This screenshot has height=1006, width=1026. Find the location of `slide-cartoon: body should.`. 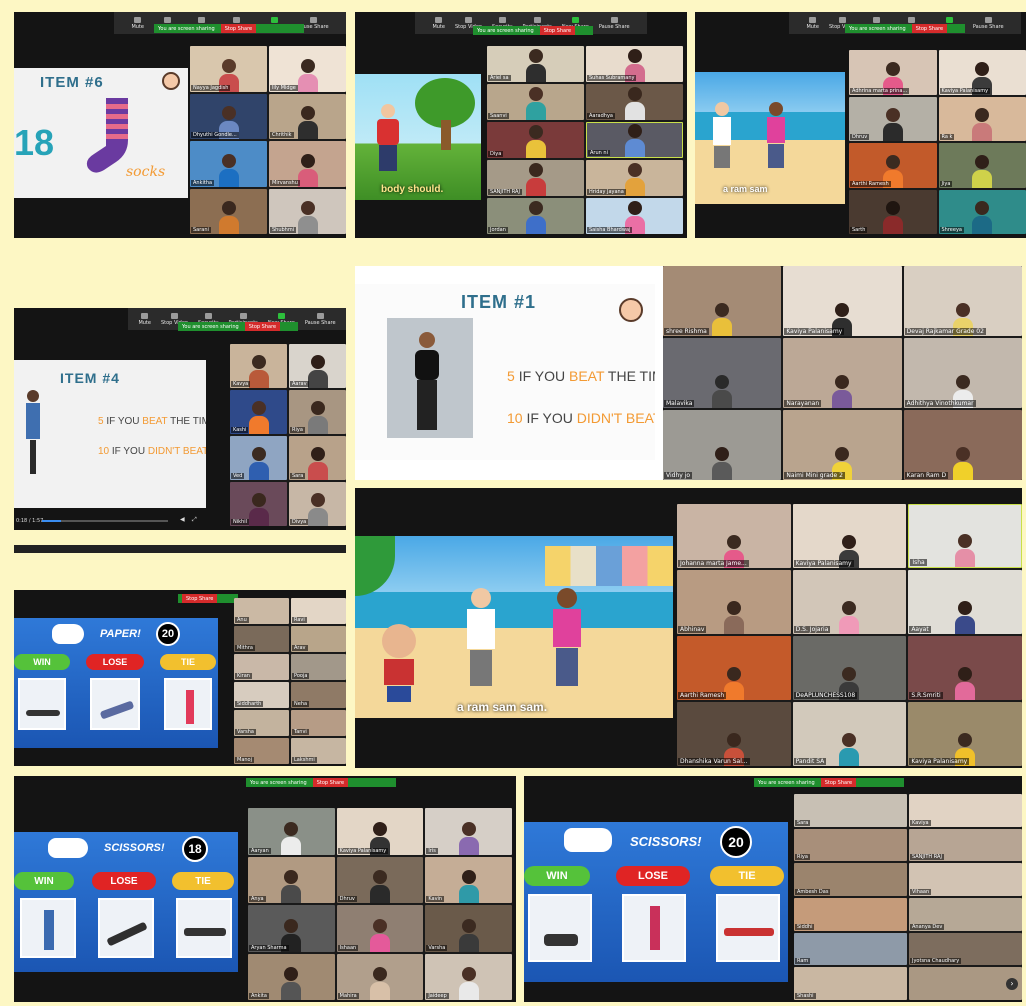

slide-cartoon: body should. is located at coordinates (418, 137).